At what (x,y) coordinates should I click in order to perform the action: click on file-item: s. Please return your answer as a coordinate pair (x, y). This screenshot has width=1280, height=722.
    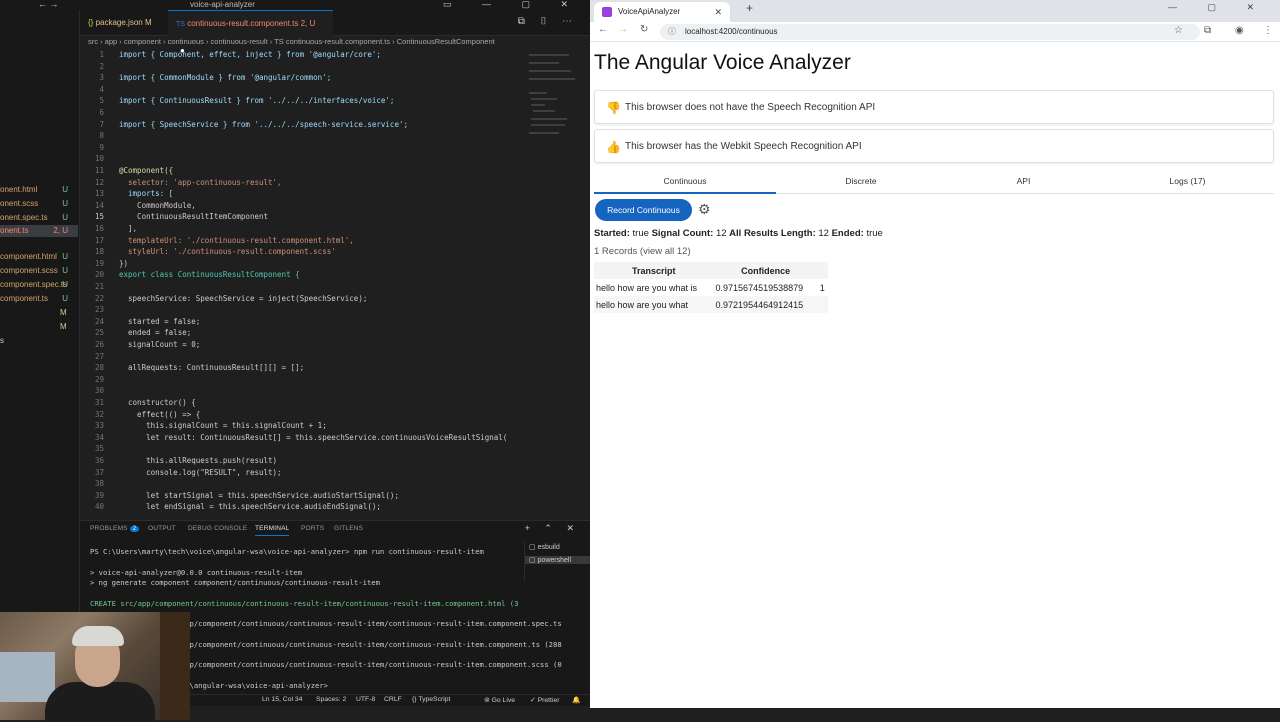
    Looking at the image, I should click on (39, 341).